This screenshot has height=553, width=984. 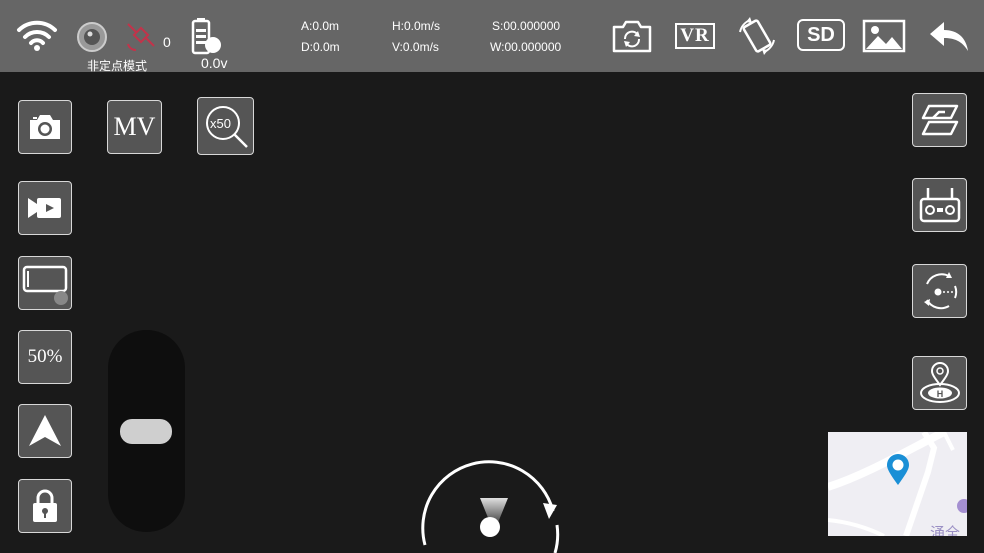 What do you see at coordinates (320, 26) in the screenshot?
I see `altitude-readout: A:0.0m` at bounding box center [320, 26].